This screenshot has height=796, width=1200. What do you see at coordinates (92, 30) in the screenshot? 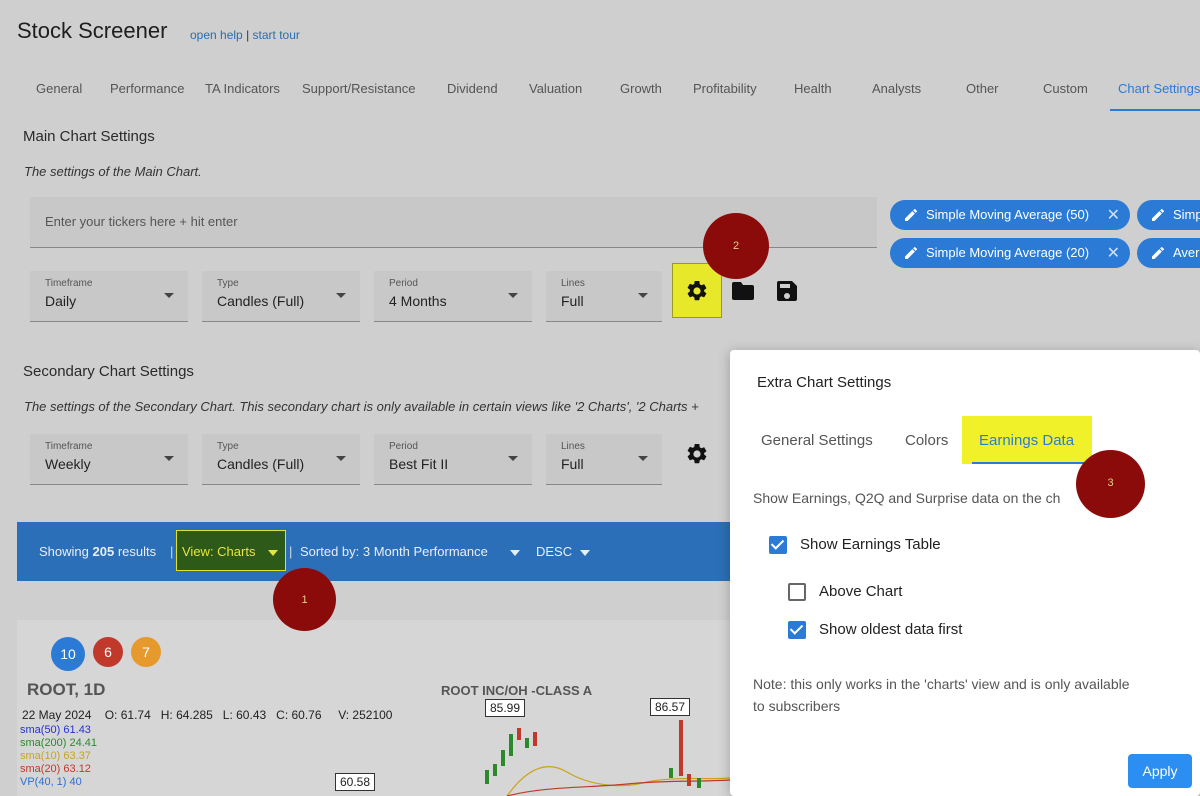
I see `app-title: Stock Screener` at bounding box center [92, 30].